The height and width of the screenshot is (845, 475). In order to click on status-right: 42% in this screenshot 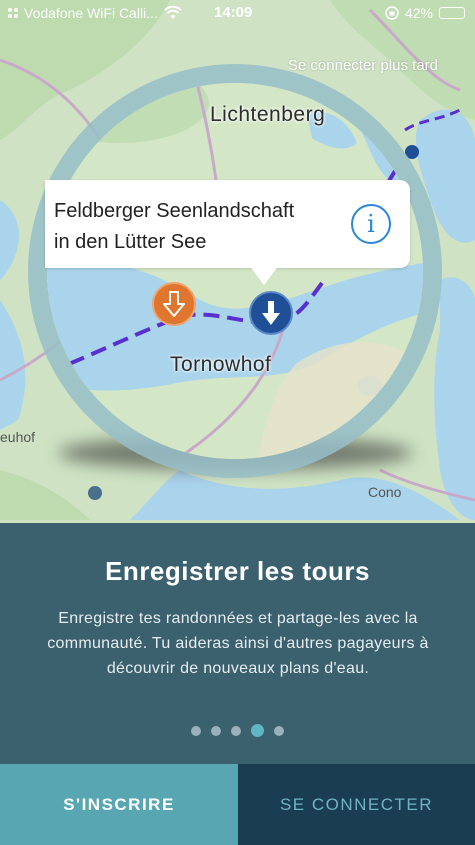, I will do `click(425, 13)`.